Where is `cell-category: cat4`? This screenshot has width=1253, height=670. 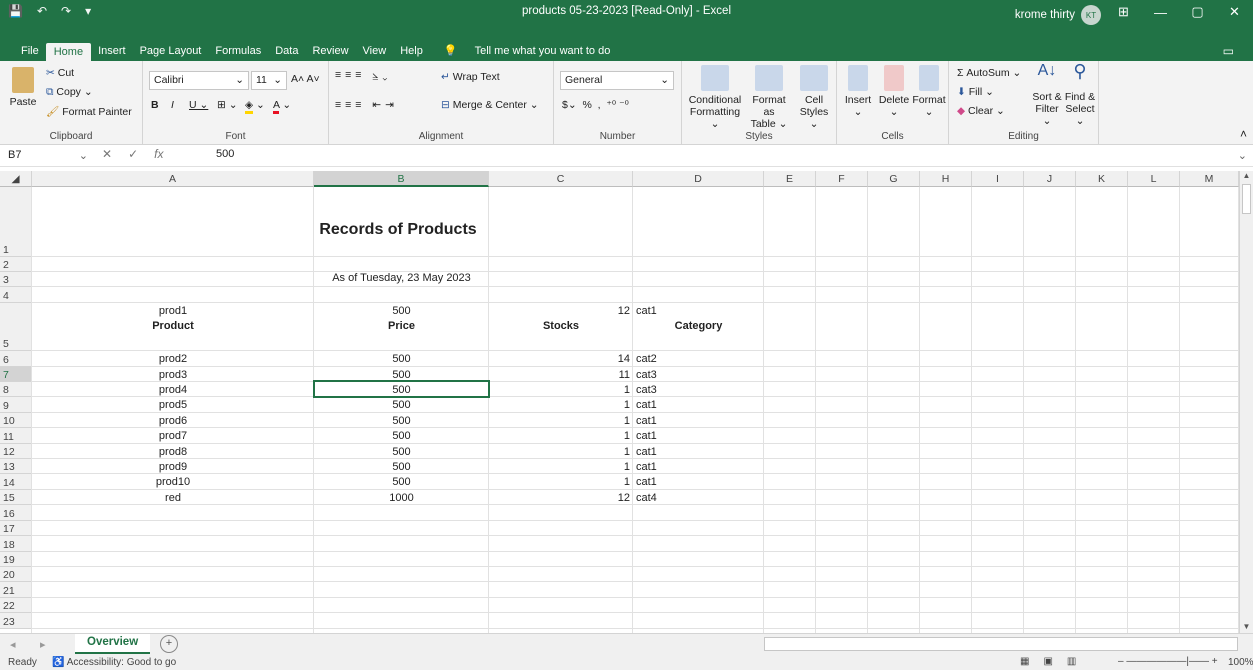 cell-category: cat4 is located at coordinates (700, 498).